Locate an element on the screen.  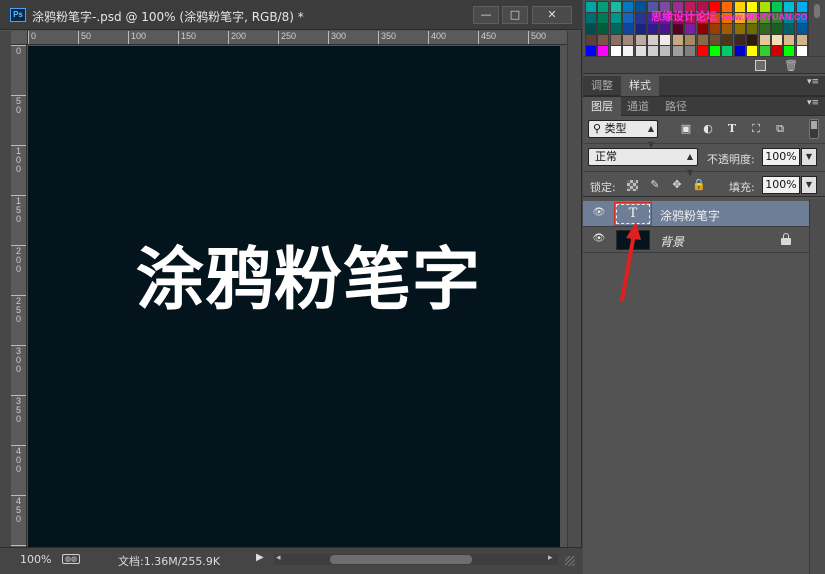
ruler-h-tick: 400 is located at coordinates (437, 37).